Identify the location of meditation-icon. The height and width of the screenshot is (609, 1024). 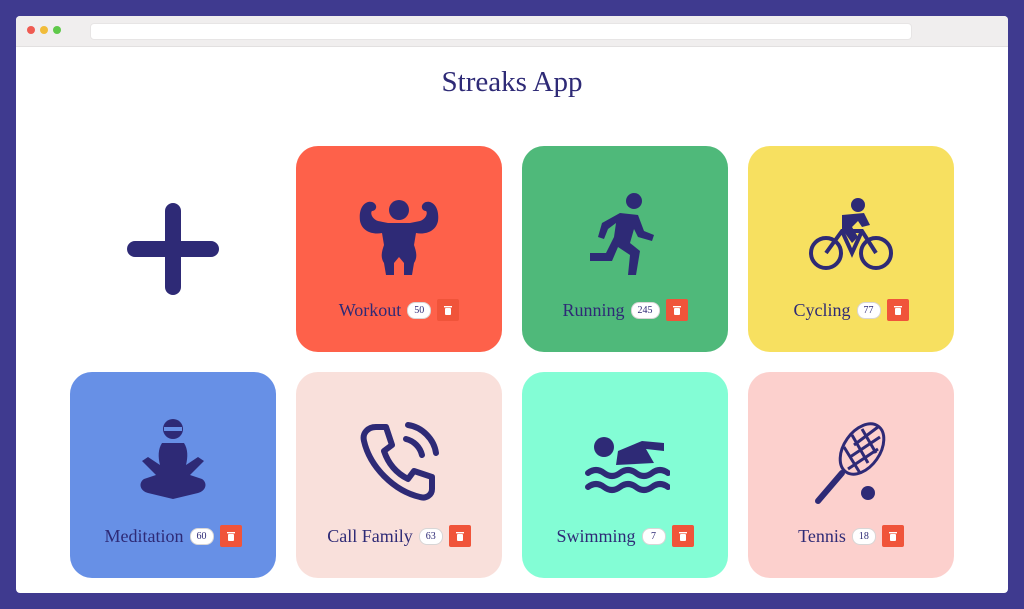
(173, 462).